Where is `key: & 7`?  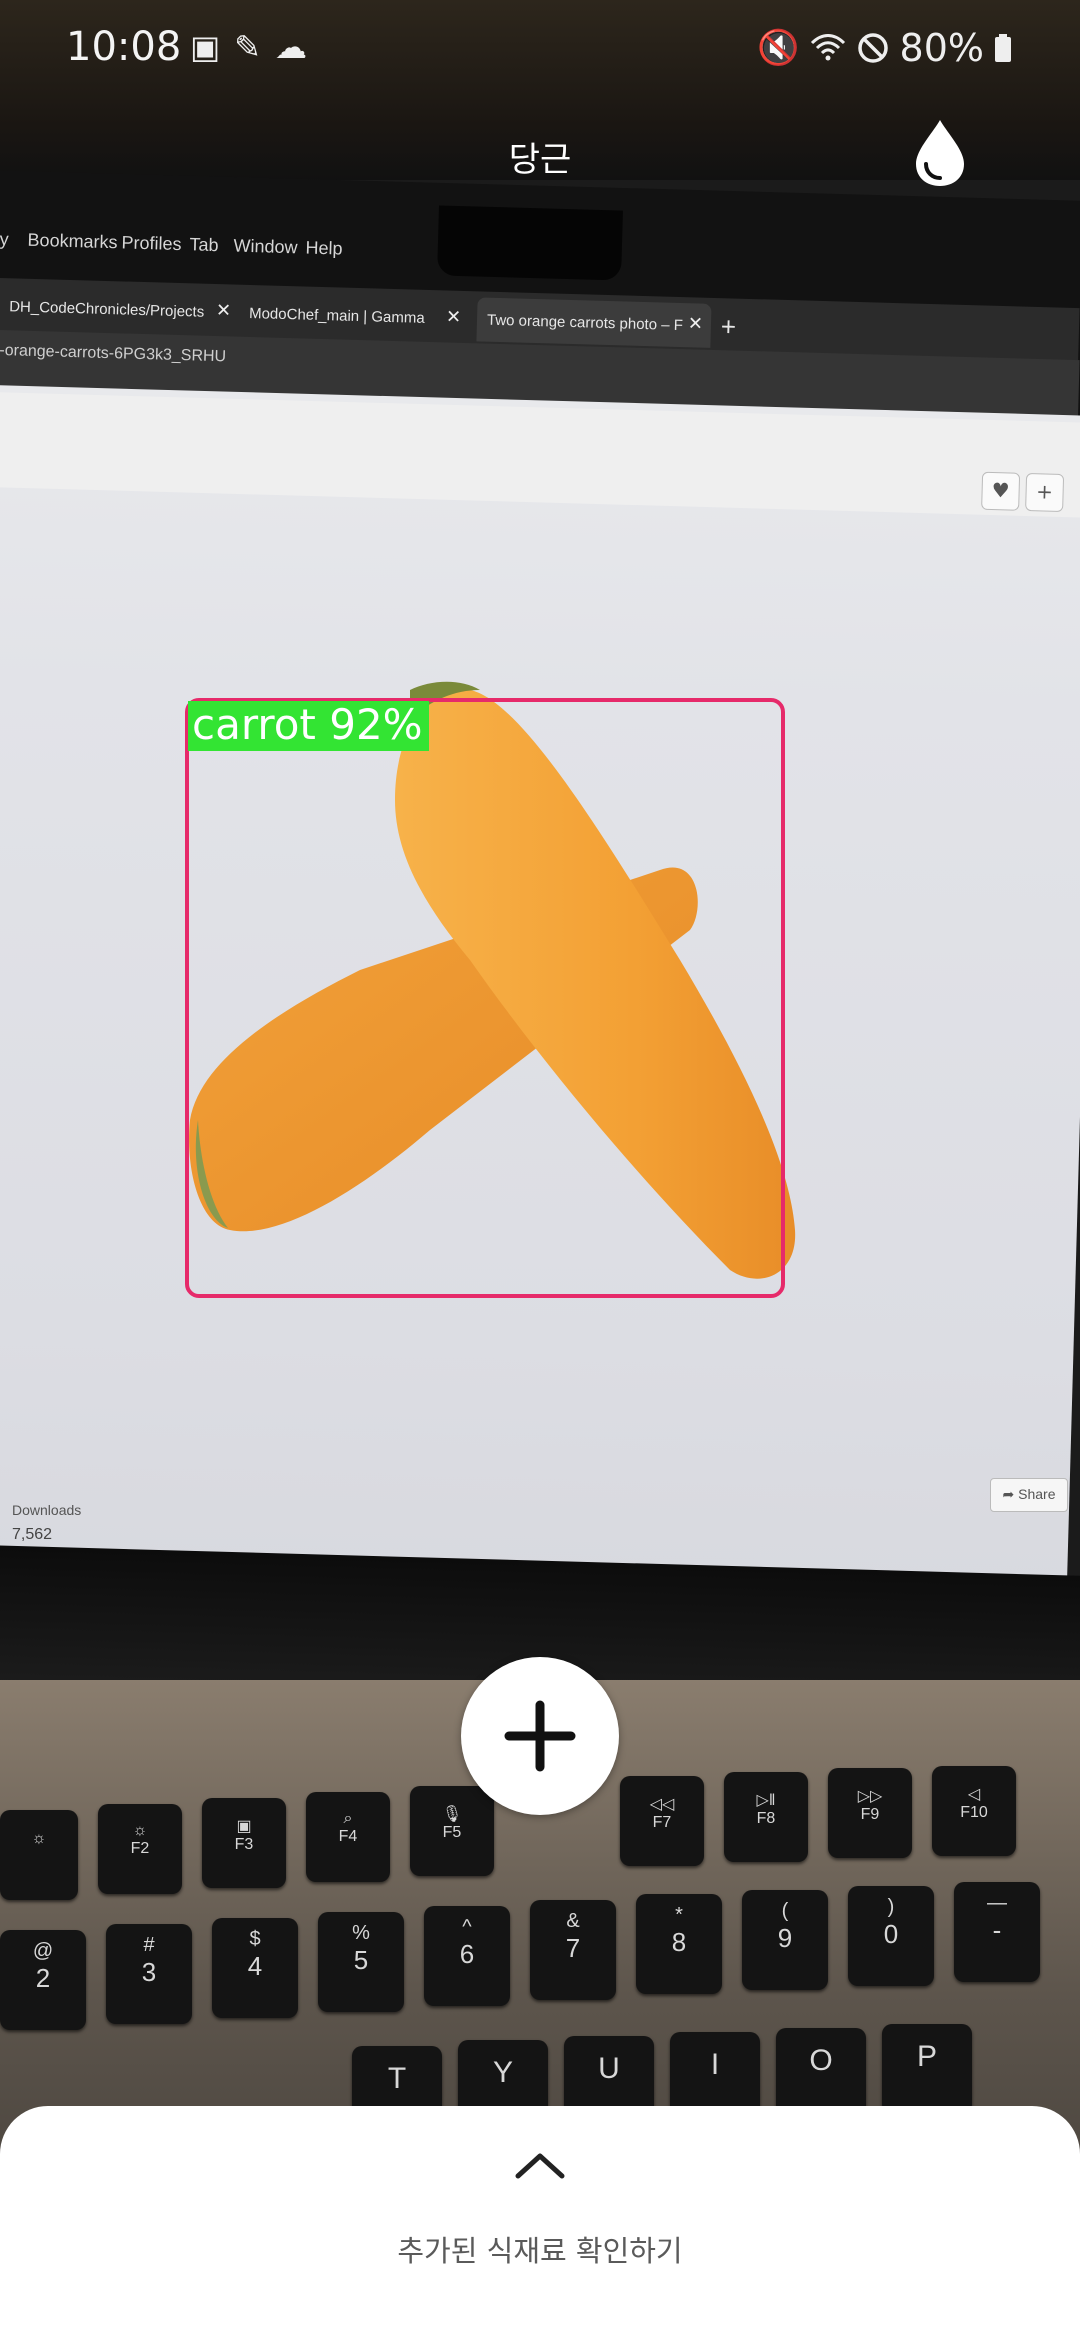
key: & 7 is located at coordinates (573, 1950).